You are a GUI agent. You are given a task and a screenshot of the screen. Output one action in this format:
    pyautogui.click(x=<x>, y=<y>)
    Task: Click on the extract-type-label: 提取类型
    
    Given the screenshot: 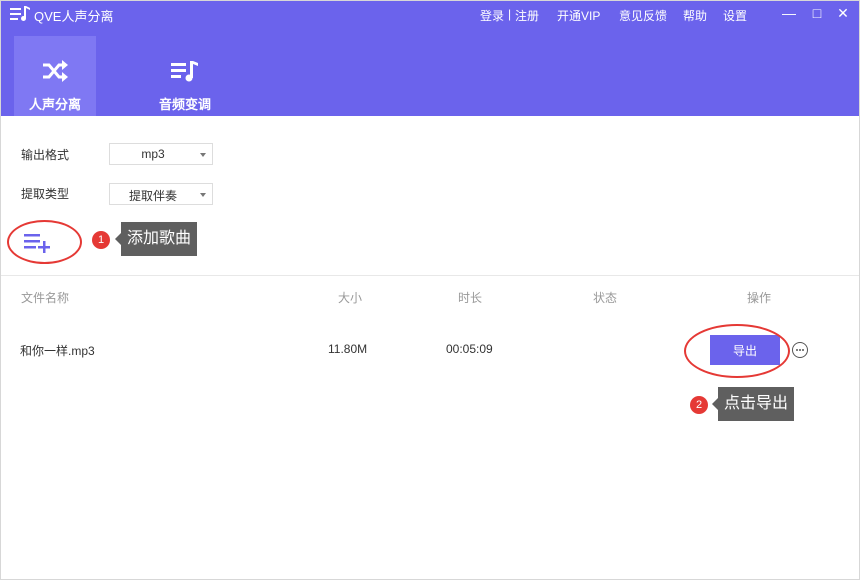 What is the action you would take?
    pyautogui.click(x=45, y=194)
    